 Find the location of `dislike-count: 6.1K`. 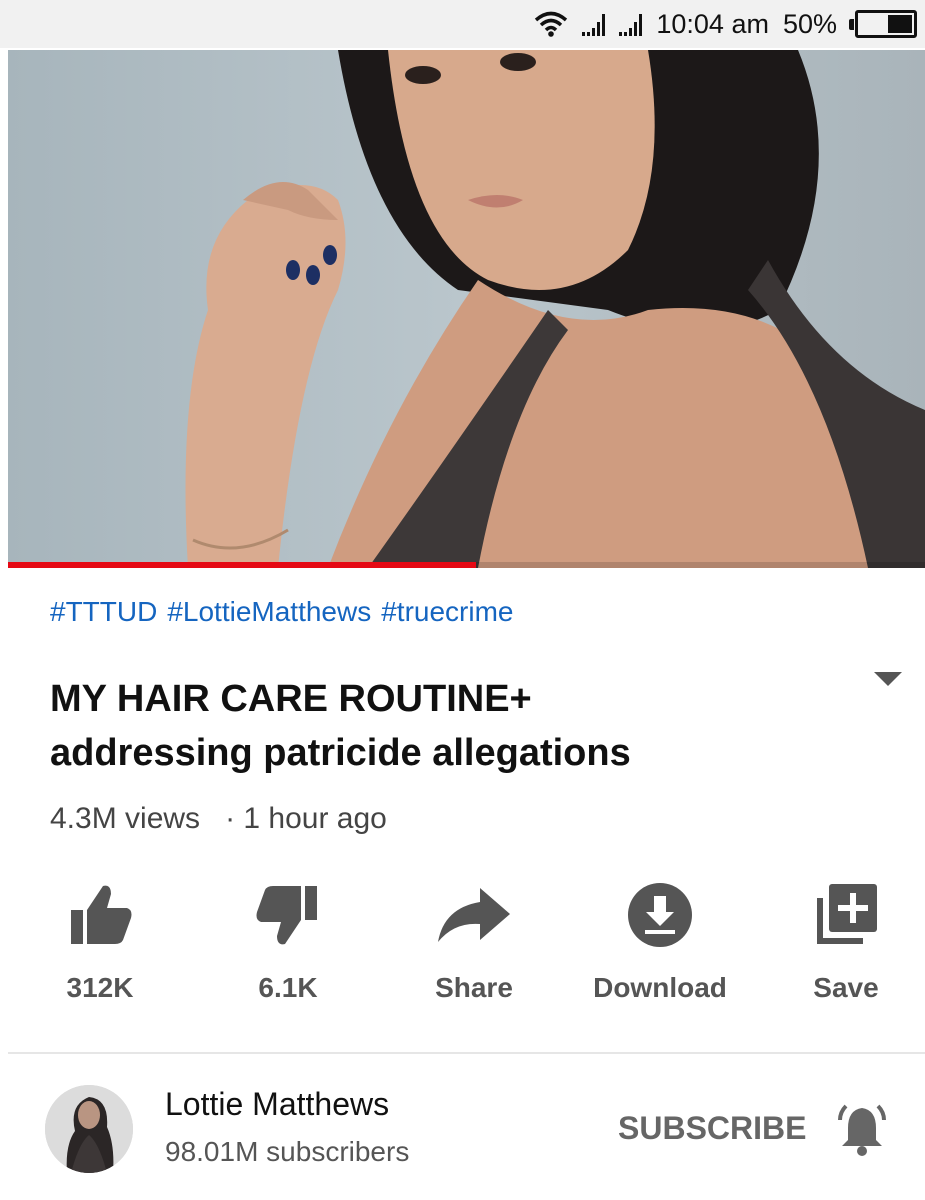

dislike-count: 6.1K is located at coordinates (288, 987).